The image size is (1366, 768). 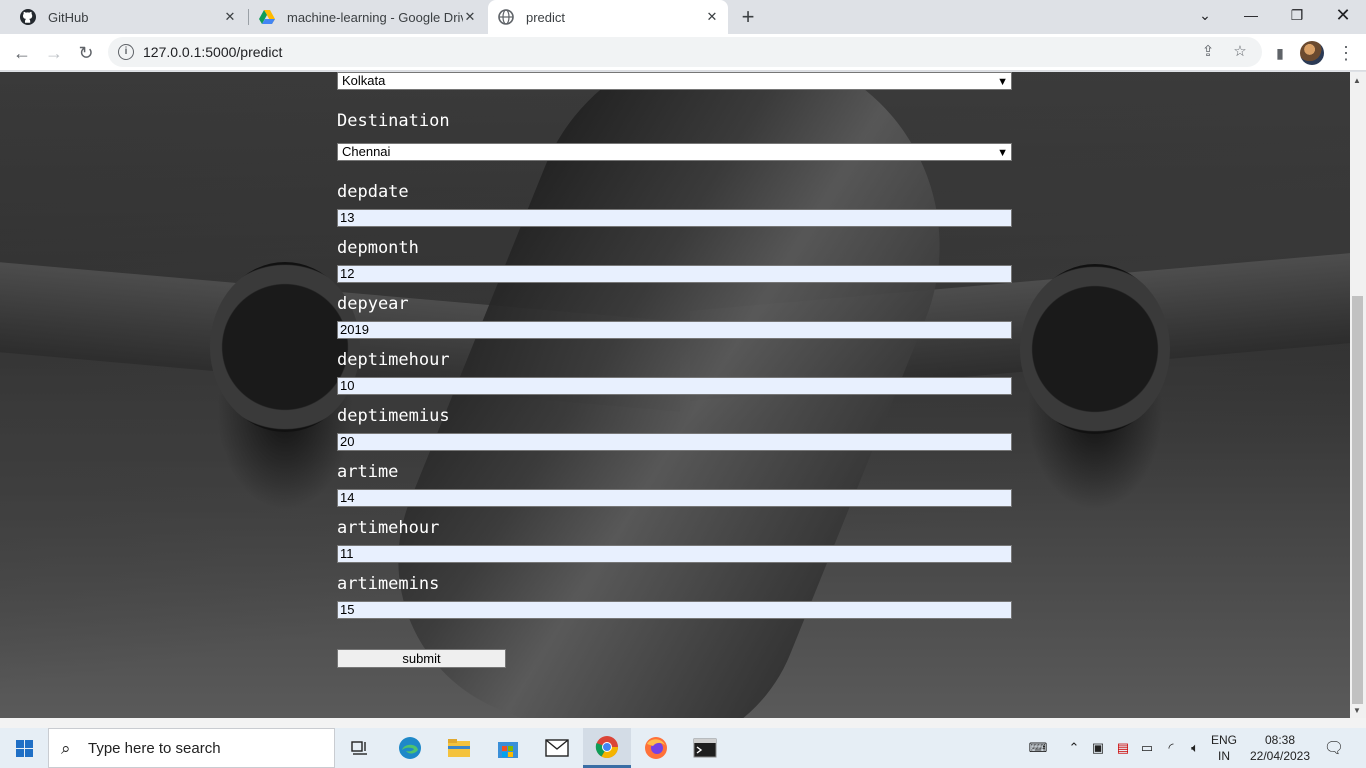 I want to click on source-select: Kolkata ▼, so click(x=674, y=81).